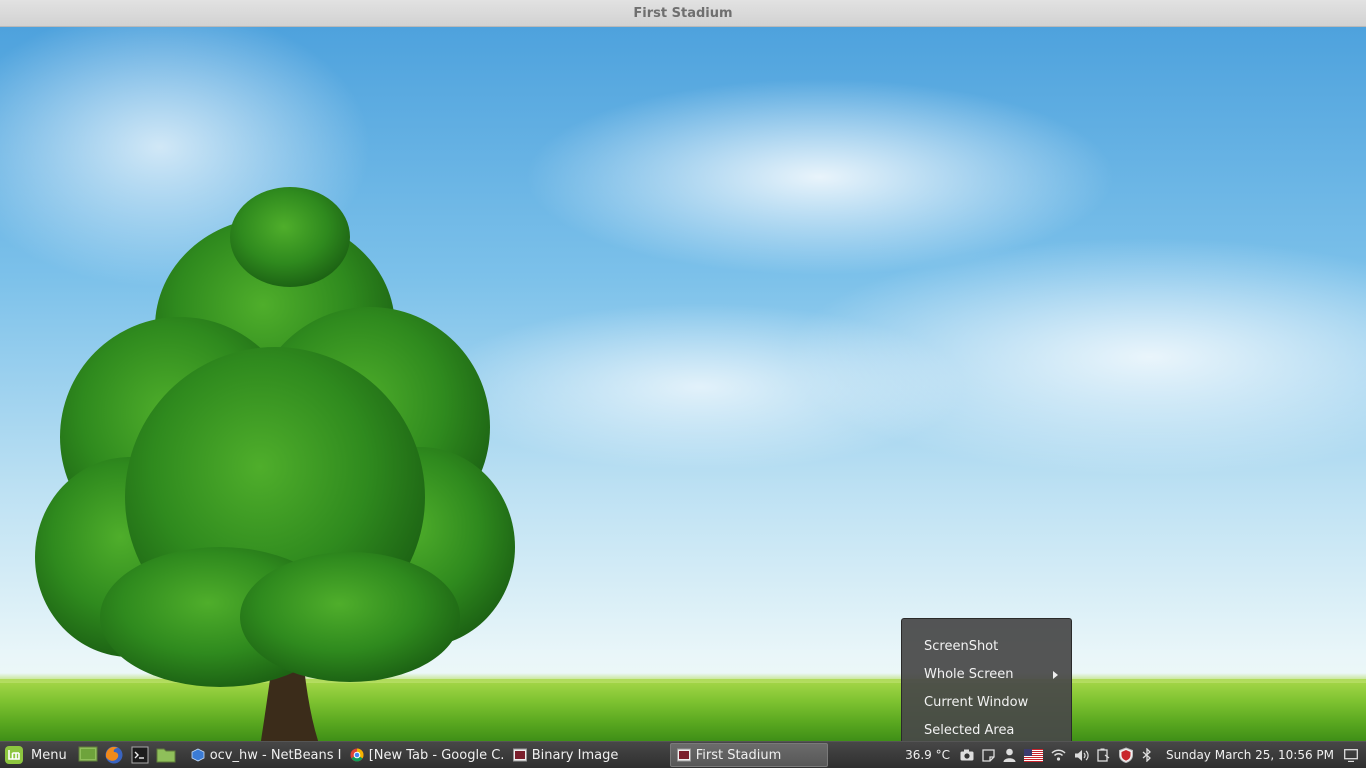  I want to click on tray-bluetooth, so click(1147, 755).